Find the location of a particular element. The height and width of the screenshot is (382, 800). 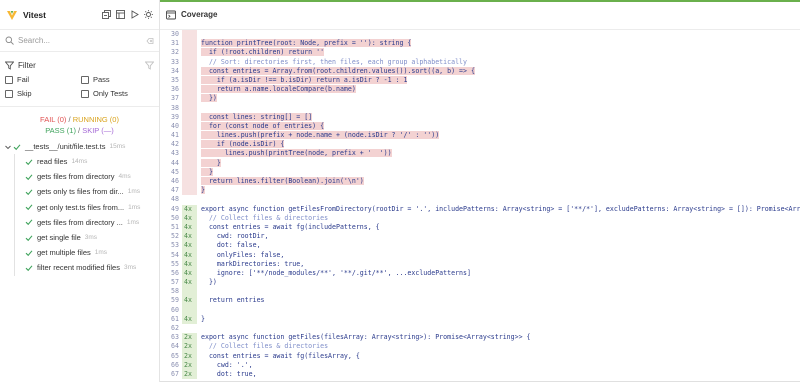

test-item: gets only ts files from dir... 1ms is located at coordinates (87, 191).